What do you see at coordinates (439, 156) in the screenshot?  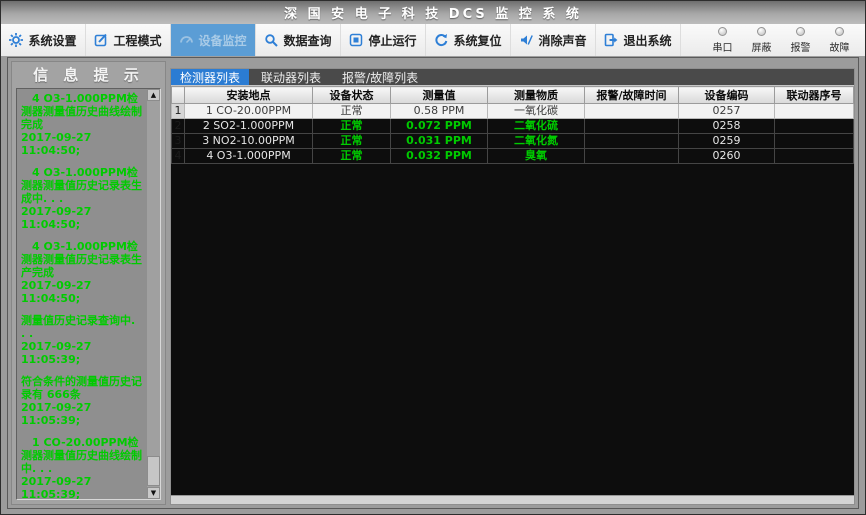 I see `cell-measure-value: 0.032 PPM` at bounding box center [439, 156].